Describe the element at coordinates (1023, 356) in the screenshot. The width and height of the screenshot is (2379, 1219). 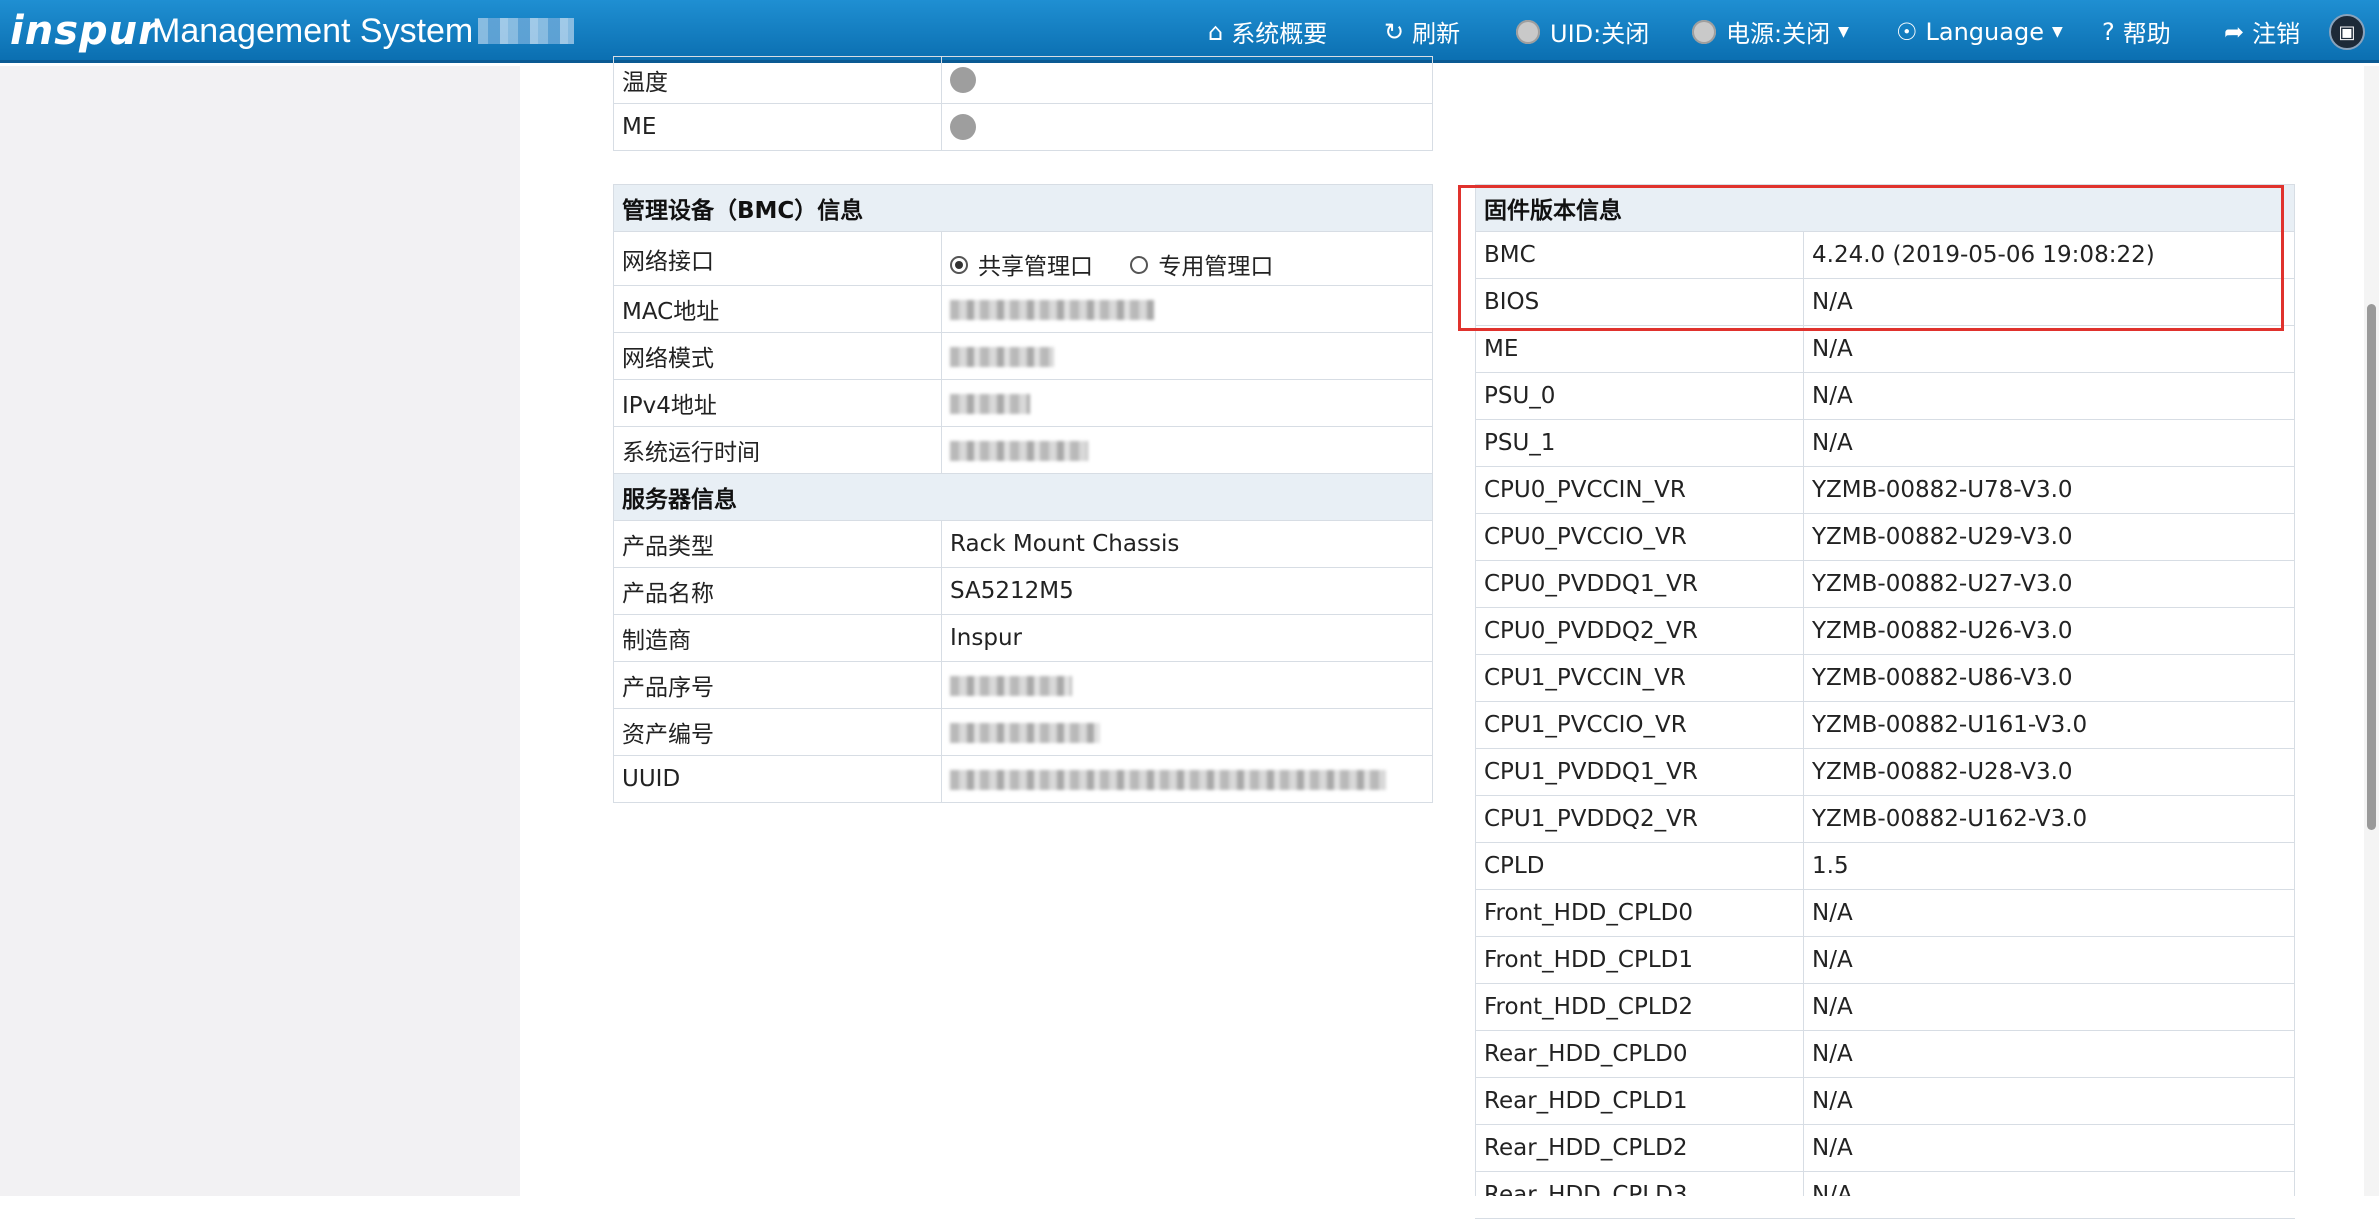
I see `table-row: 网络模式` at that location.